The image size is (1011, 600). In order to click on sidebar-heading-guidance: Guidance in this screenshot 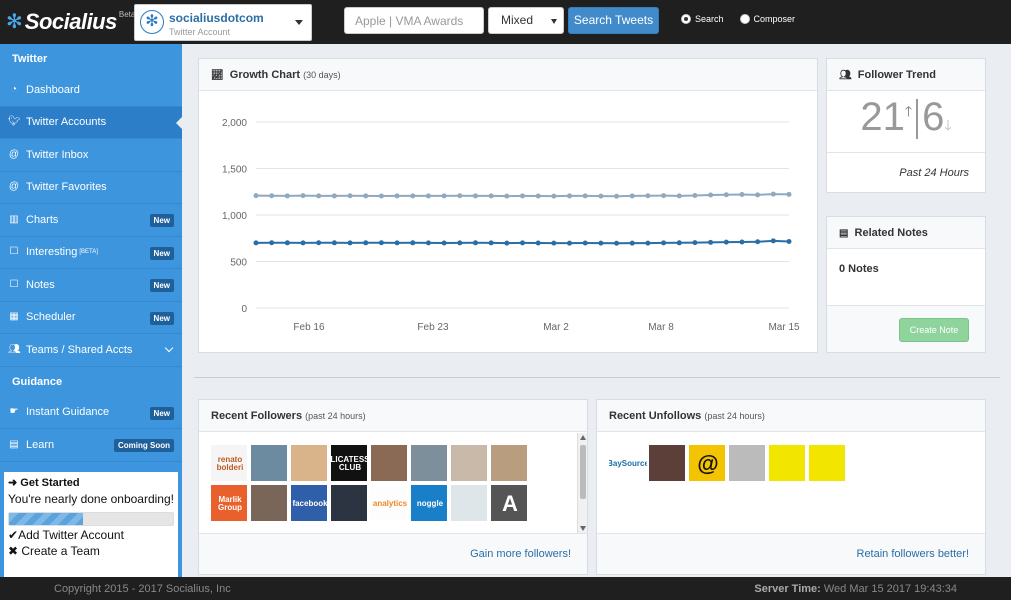, I will do `click(91, 381)`.